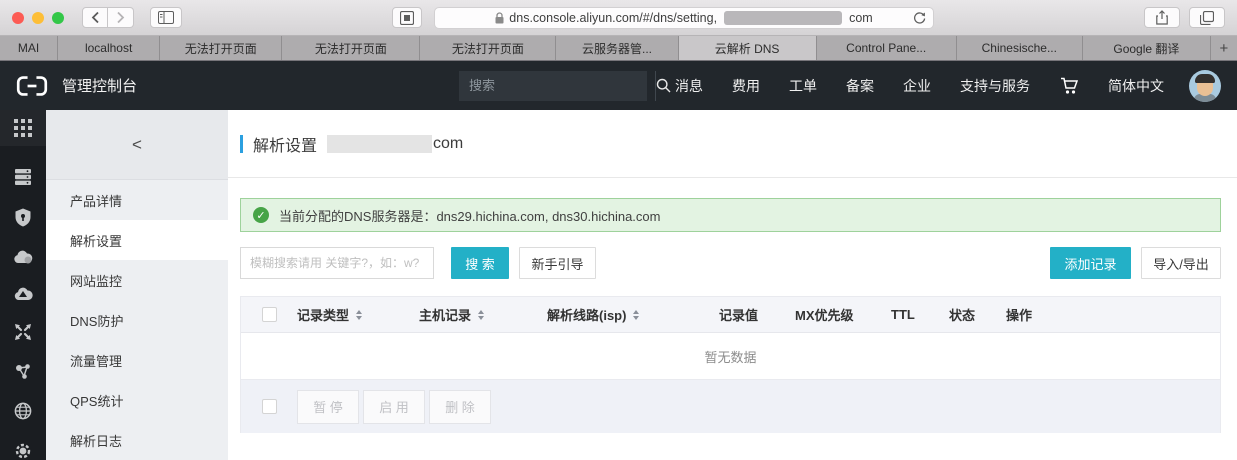  I want to click on beginner-guide-button: 新手引导, so click(557, 263).